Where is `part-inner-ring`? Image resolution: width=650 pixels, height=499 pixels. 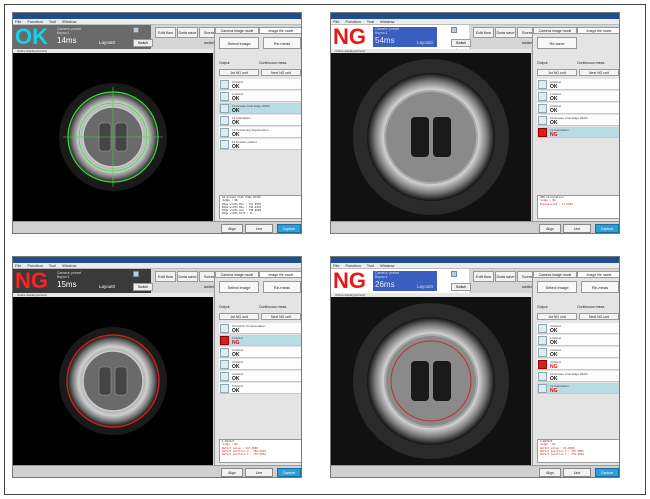
part-inner-ring is located at coordinates (431, 137).